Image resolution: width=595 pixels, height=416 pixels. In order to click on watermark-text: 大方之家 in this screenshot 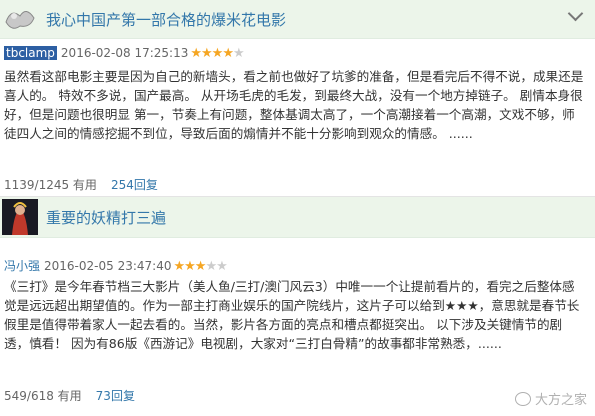, I will do `click(560, 400)`.